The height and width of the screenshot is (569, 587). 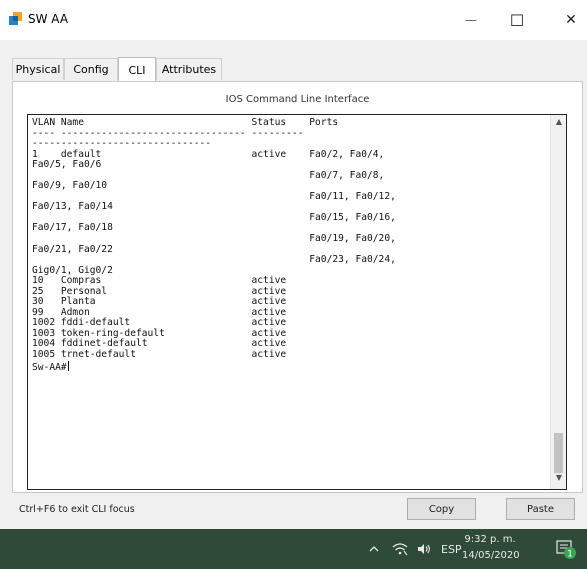 What do you see at coordinates (15, 18) in the screenshot?
I see `packet-tracer-app-icon` at bounding box center [15, 18].